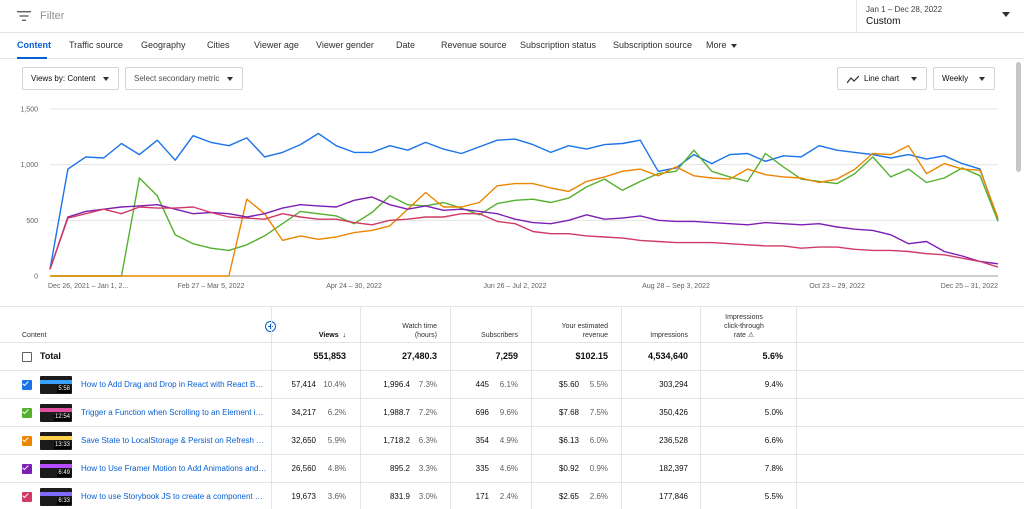 Image resolution: width=1024 pixels, height=509 pixels. What do you see at coordinates (36, 277) in the screenshot?
I see `y-tick-label: 0` at bounding box center [36, 277].